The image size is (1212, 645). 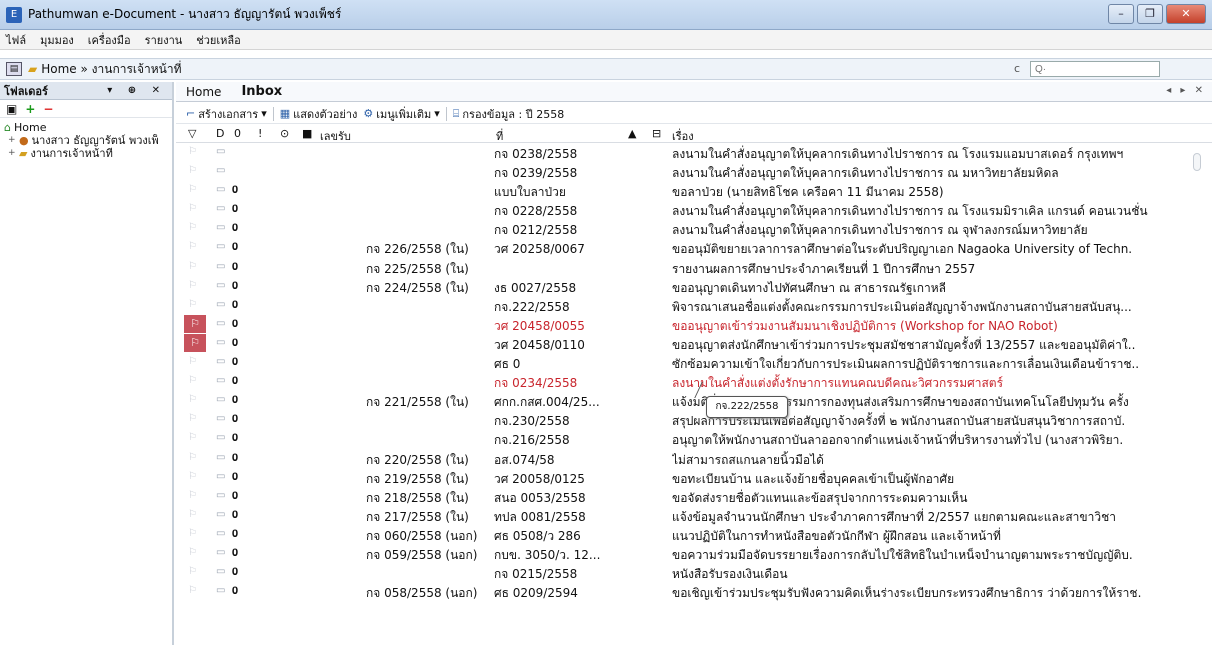 What do you see at coordinates (1186, 14) in the screenshot?
I see `close-button: ✕` at bounding box center [1186, 14].